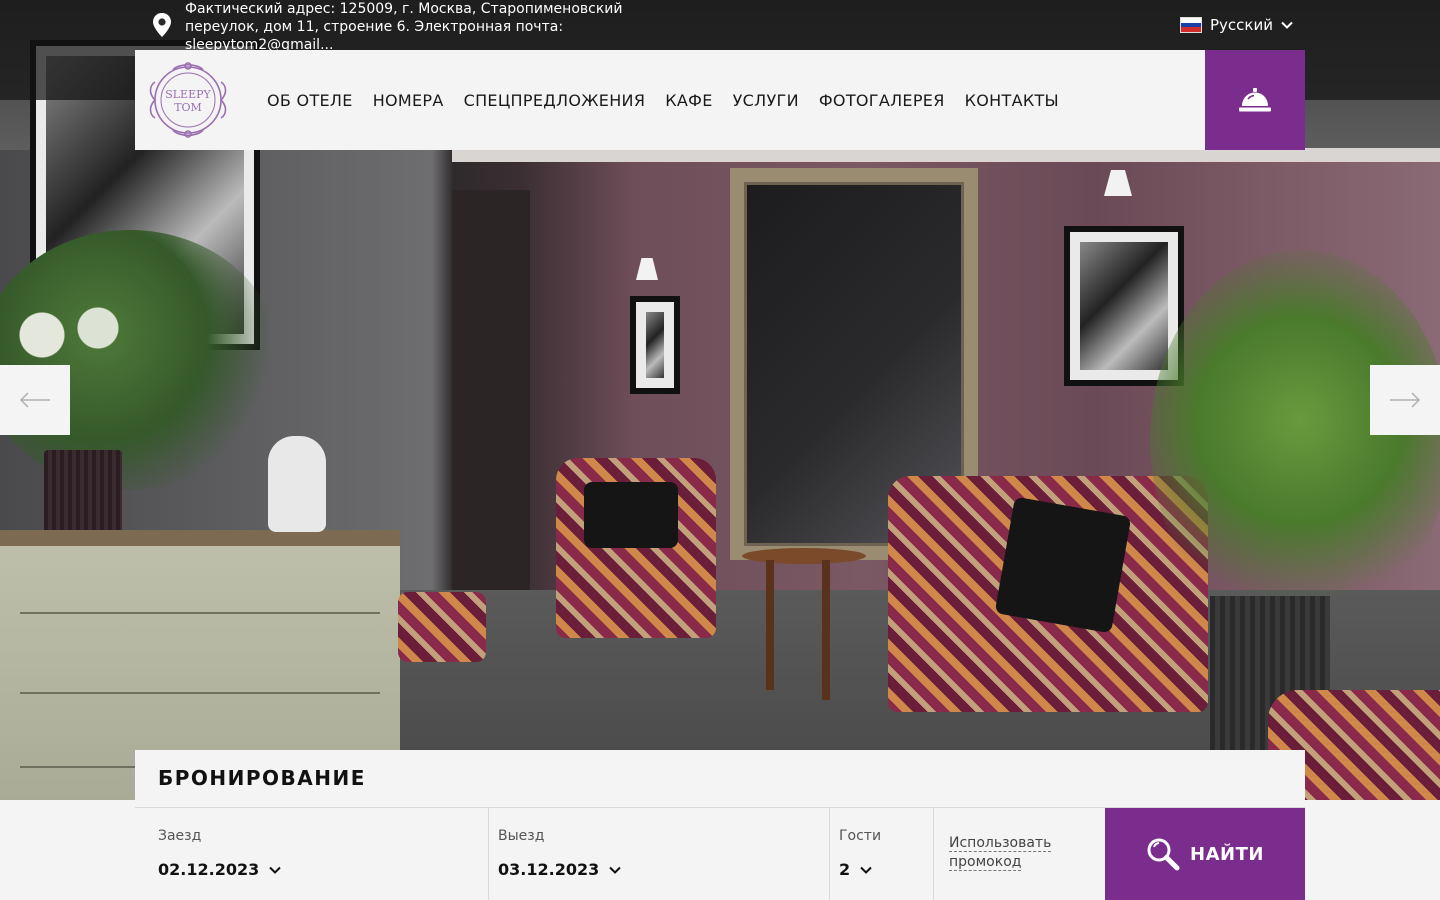 The width and height of the screenshot is (1440, 900). I want to click on language-label: Русский, so click(1241, 25).